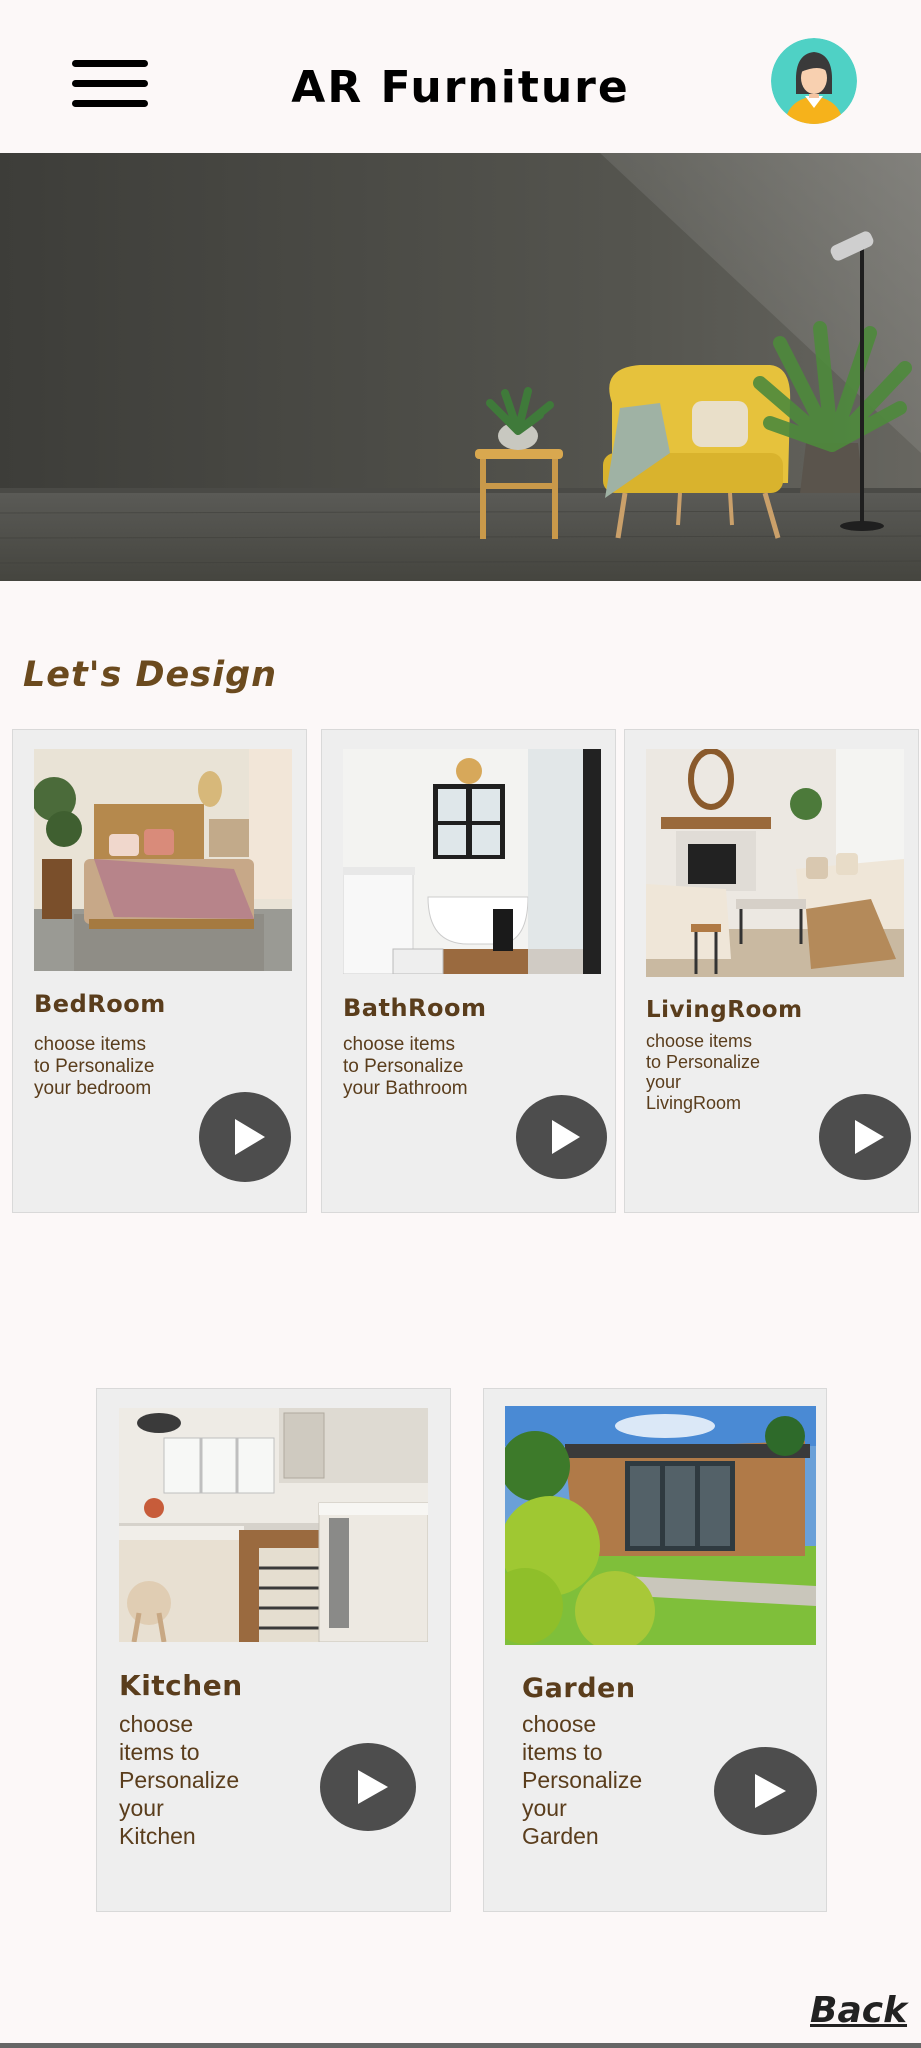 This screenshot has height=2048, width=921. I want to click on livingroom-photo, so click(775, 863).